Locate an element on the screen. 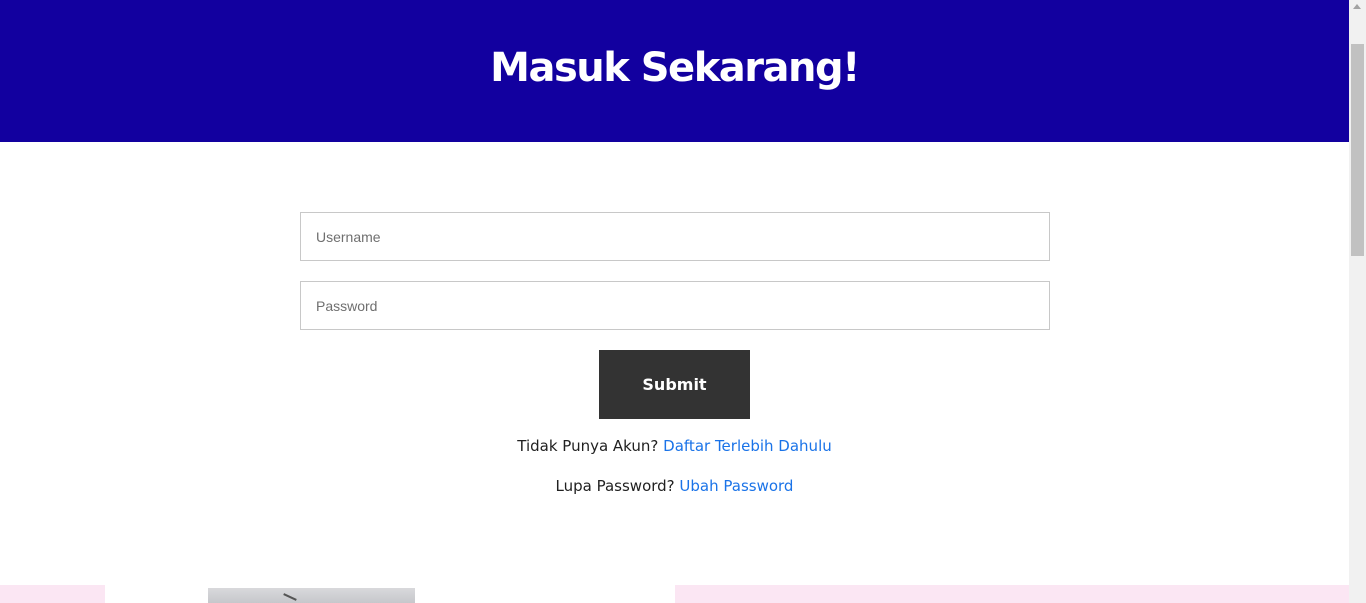  password-input is located at coordinates (675, 305).